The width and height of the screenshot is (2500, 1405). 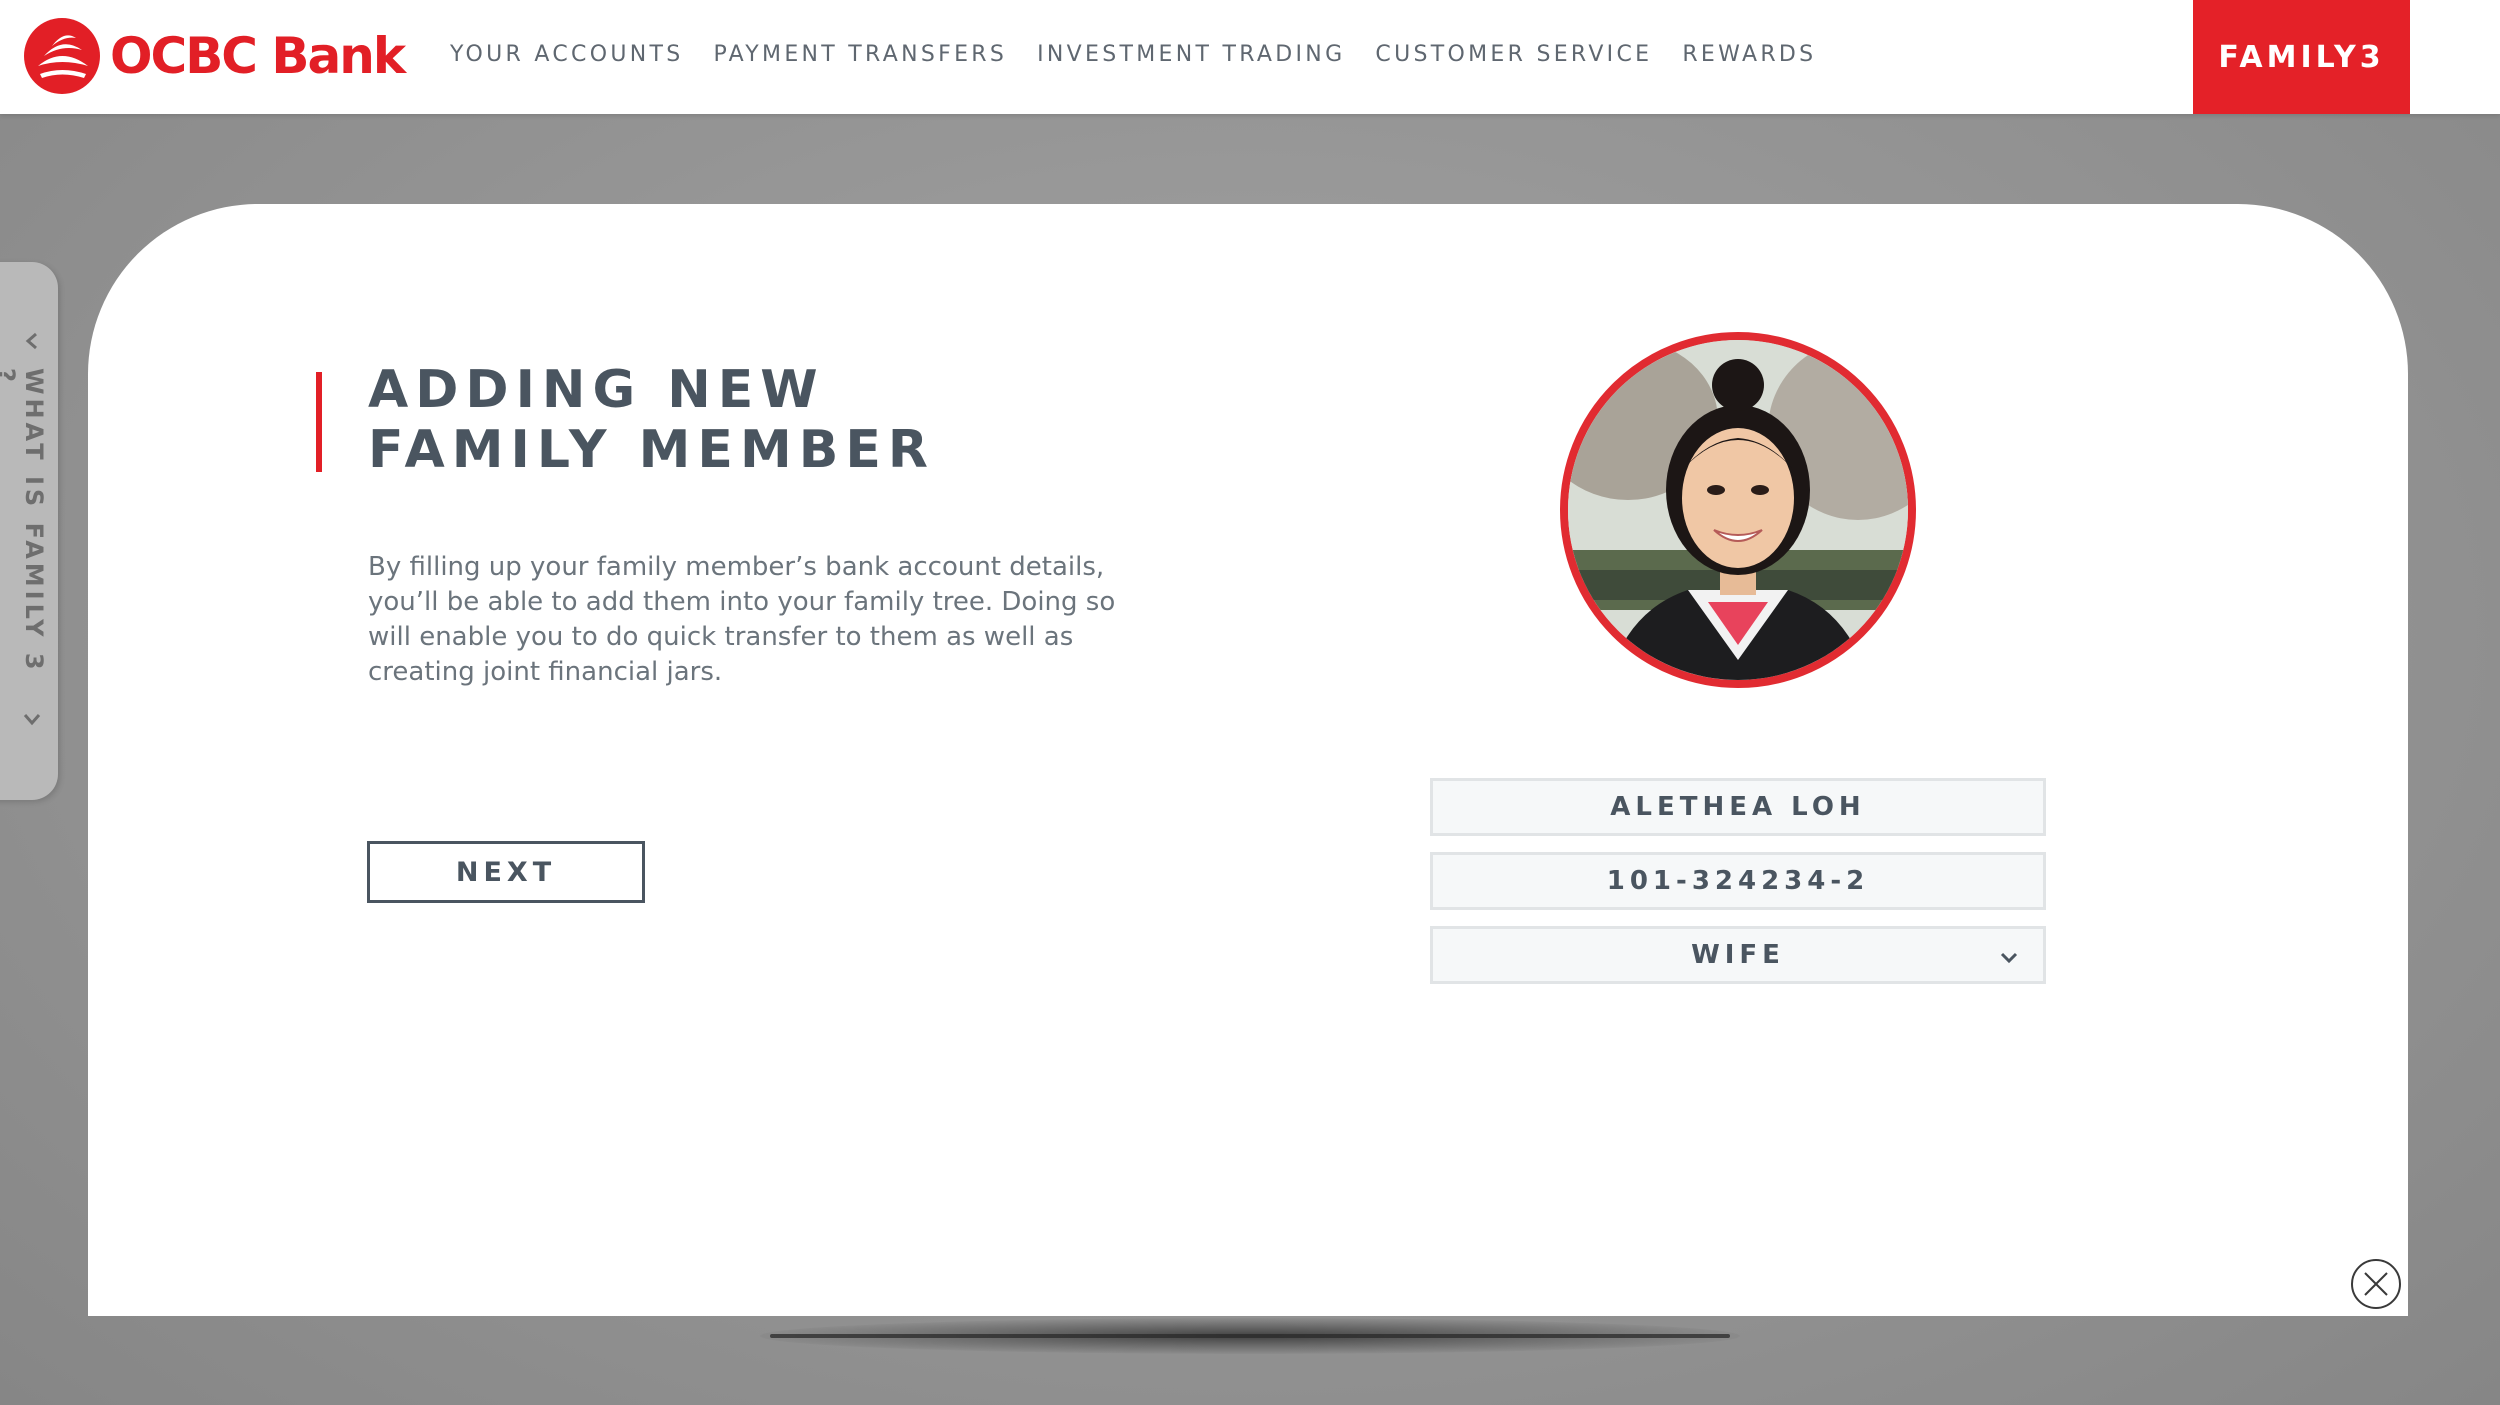 I want to click on page-title: ADDING NEW FAMILY MEMBER, so click(x=718, y=420).